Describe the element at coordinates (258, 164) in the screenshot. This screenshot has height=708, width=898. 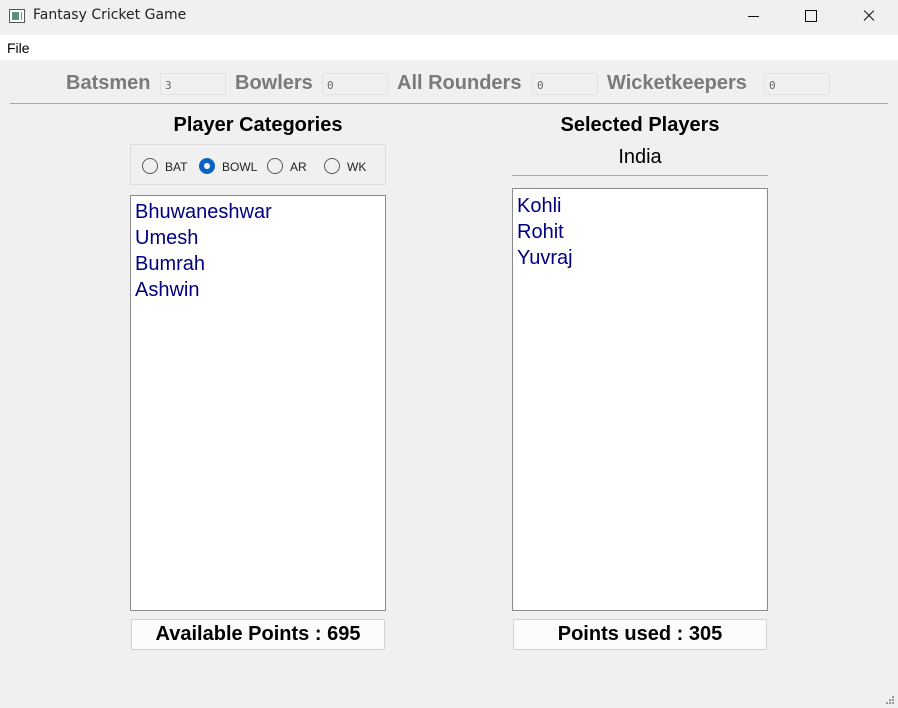
I see `category-radio-group: BAT BOWL AR WK` at that location.